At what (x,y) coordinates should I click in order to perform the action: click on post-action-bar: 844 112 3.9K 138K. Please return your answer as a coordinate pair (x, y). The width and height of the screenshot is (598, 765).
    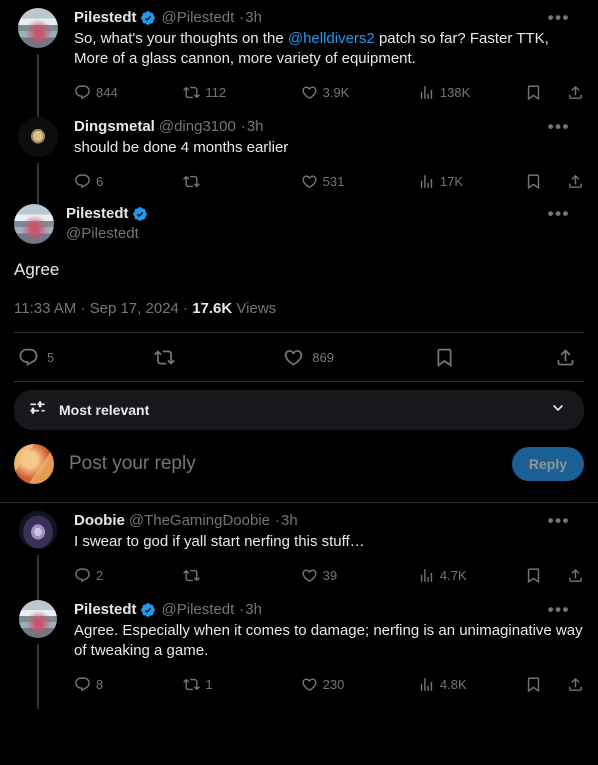
    Looking at the image, I should click on (329, 92).